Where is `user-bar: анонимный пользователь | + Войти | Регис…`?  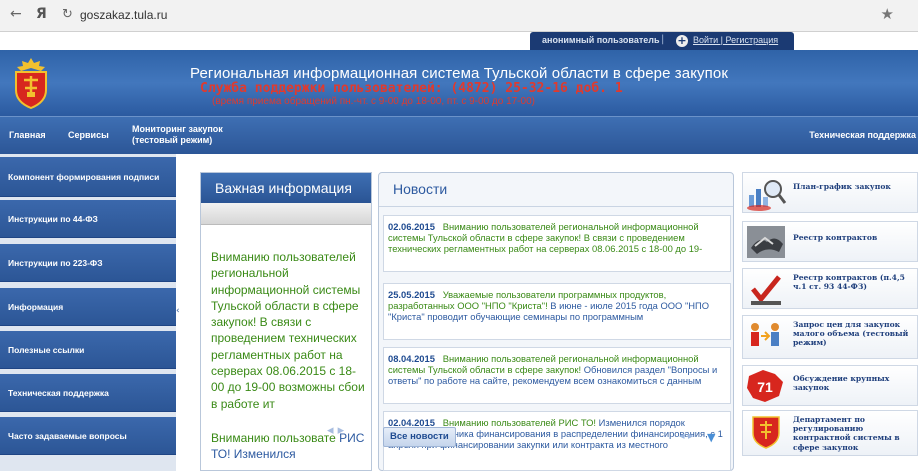 user-bar: анонимный пользователь | + Войти | Регис… is located at coordinates (459, 41).